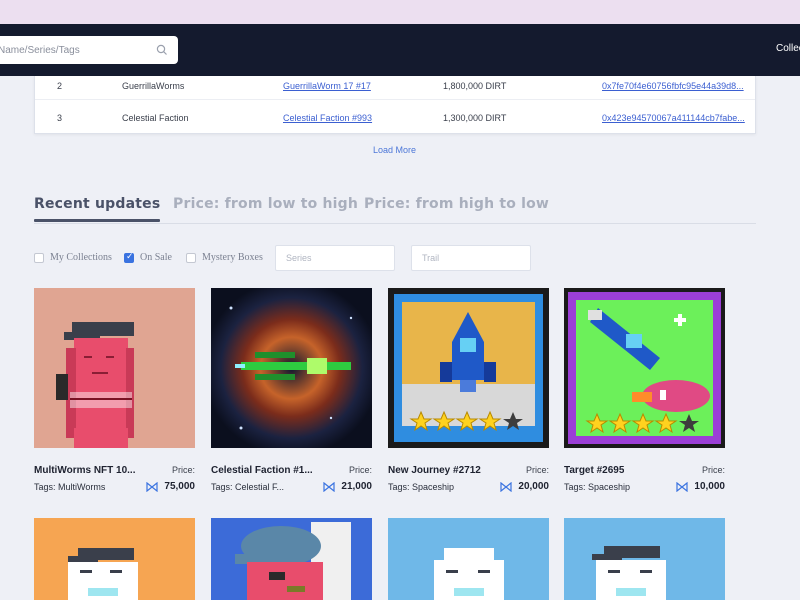 The image size is (800, 600). What do you see at coordinates (434, 470) in the screenshot?
I see `nft-name: New Journey #2712` at bounding box center [434, 470].